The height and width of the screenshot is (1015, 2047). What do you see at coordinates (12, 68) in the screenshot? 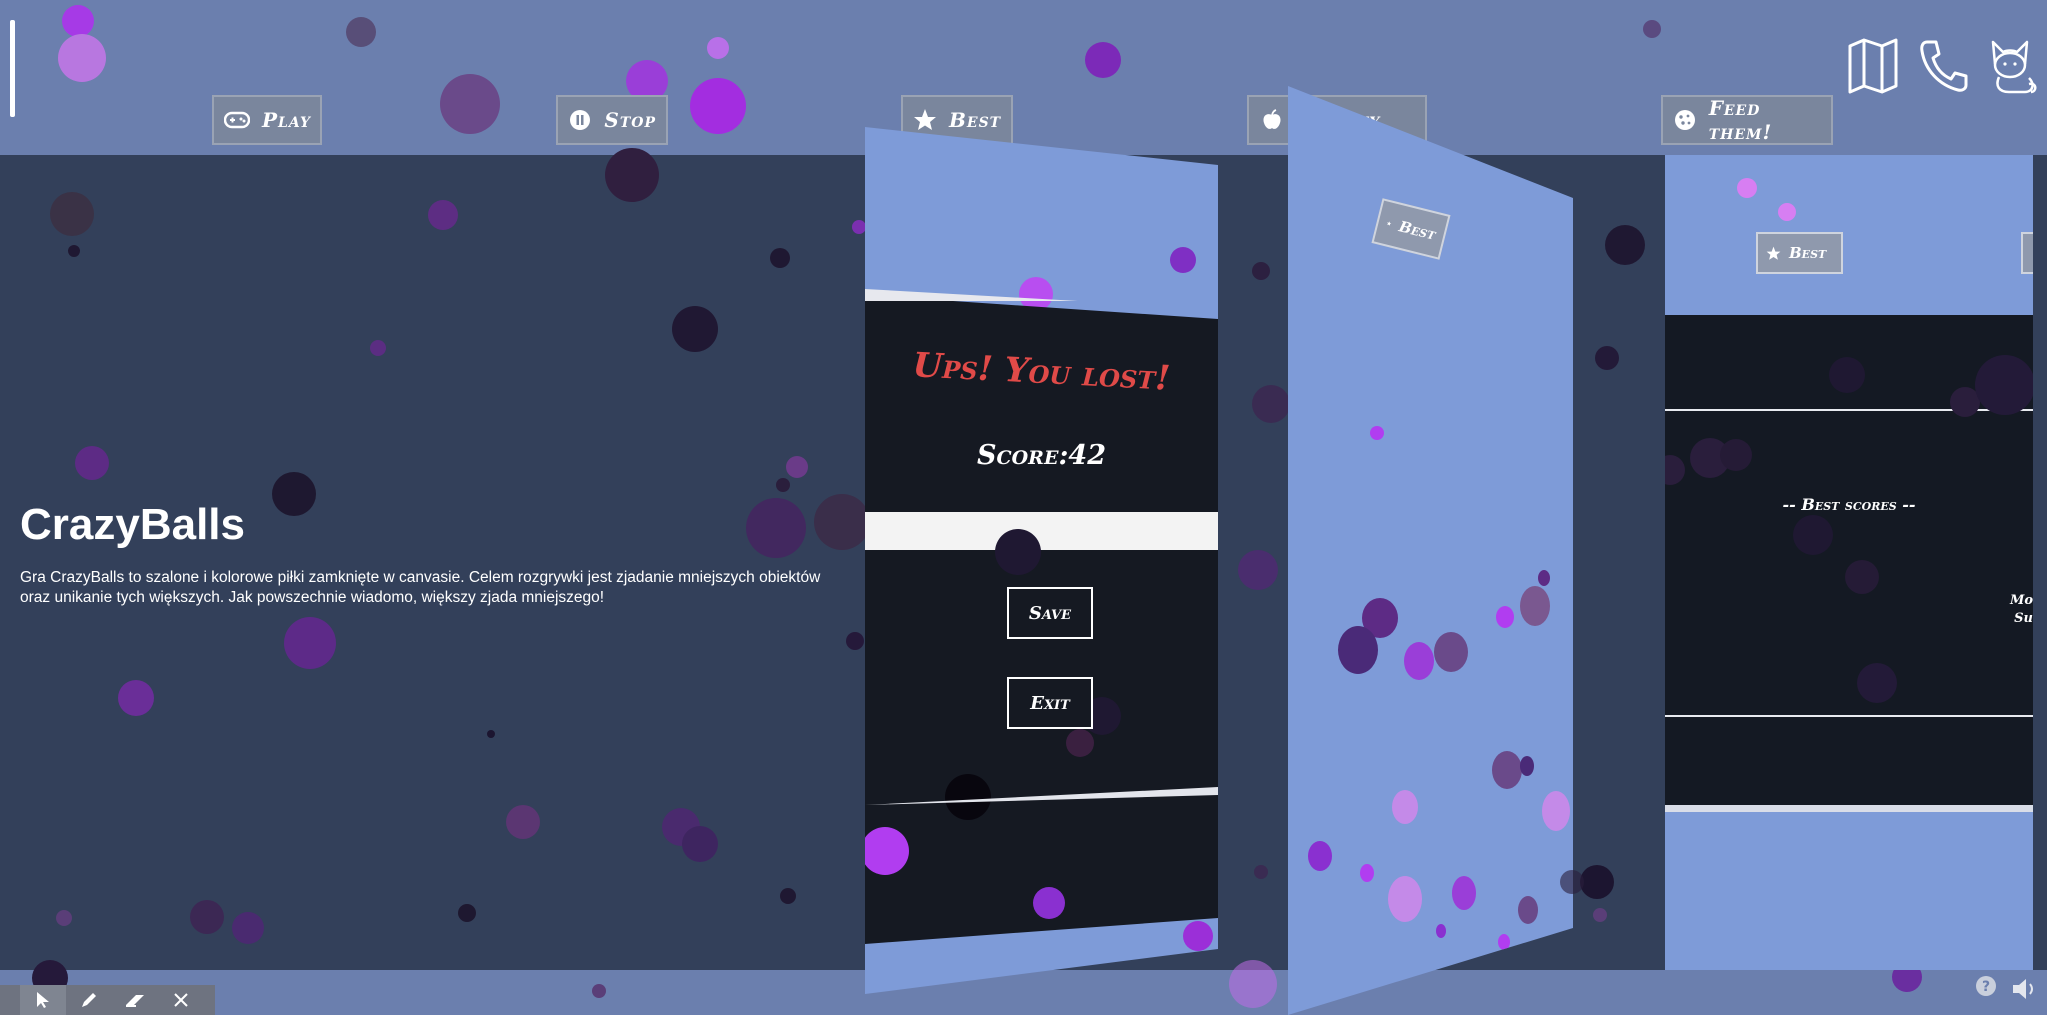
I see `cursor-line` at bounding box center [12, 68].